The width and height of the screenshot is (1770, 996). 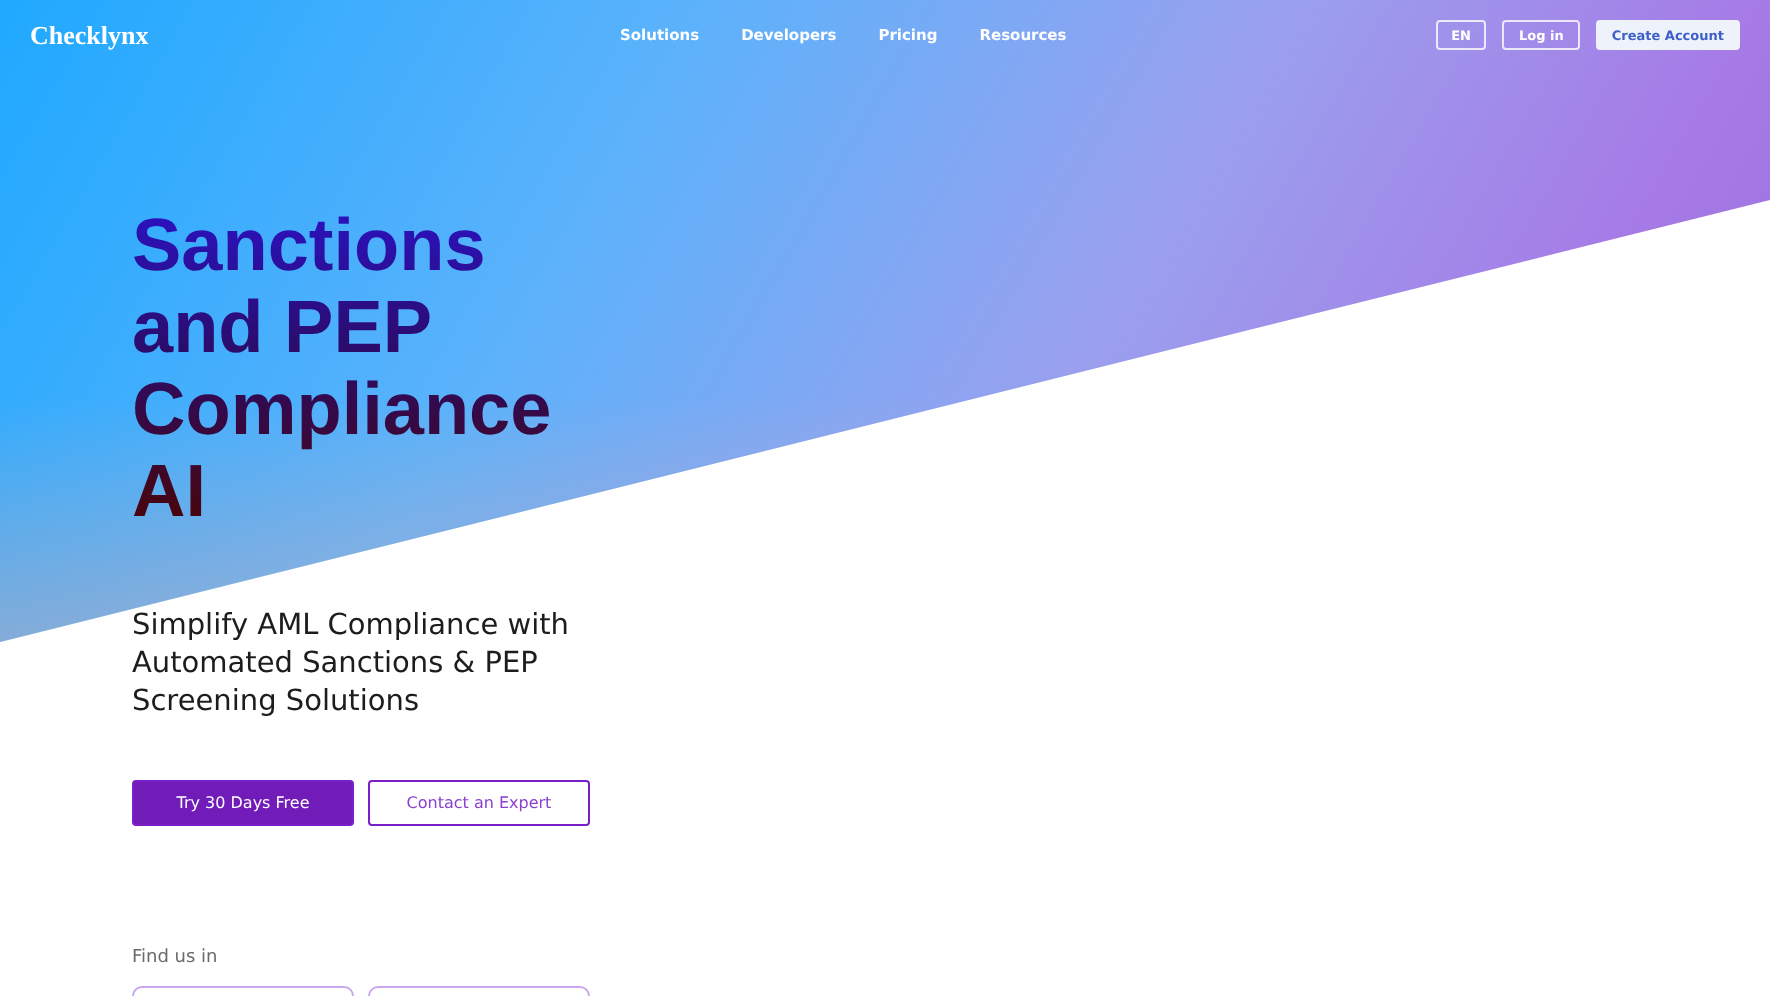 I want to click on trial-button: Try 30 Days Free, so click(x=243, y=803).